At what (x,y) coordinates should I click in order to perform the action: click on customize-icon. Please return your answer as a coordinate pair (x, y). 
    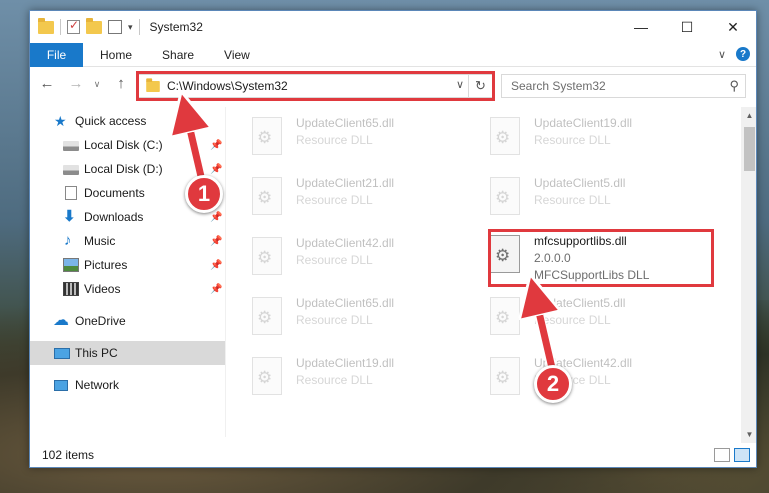
    Looking at the image, I should click on (115, 27).